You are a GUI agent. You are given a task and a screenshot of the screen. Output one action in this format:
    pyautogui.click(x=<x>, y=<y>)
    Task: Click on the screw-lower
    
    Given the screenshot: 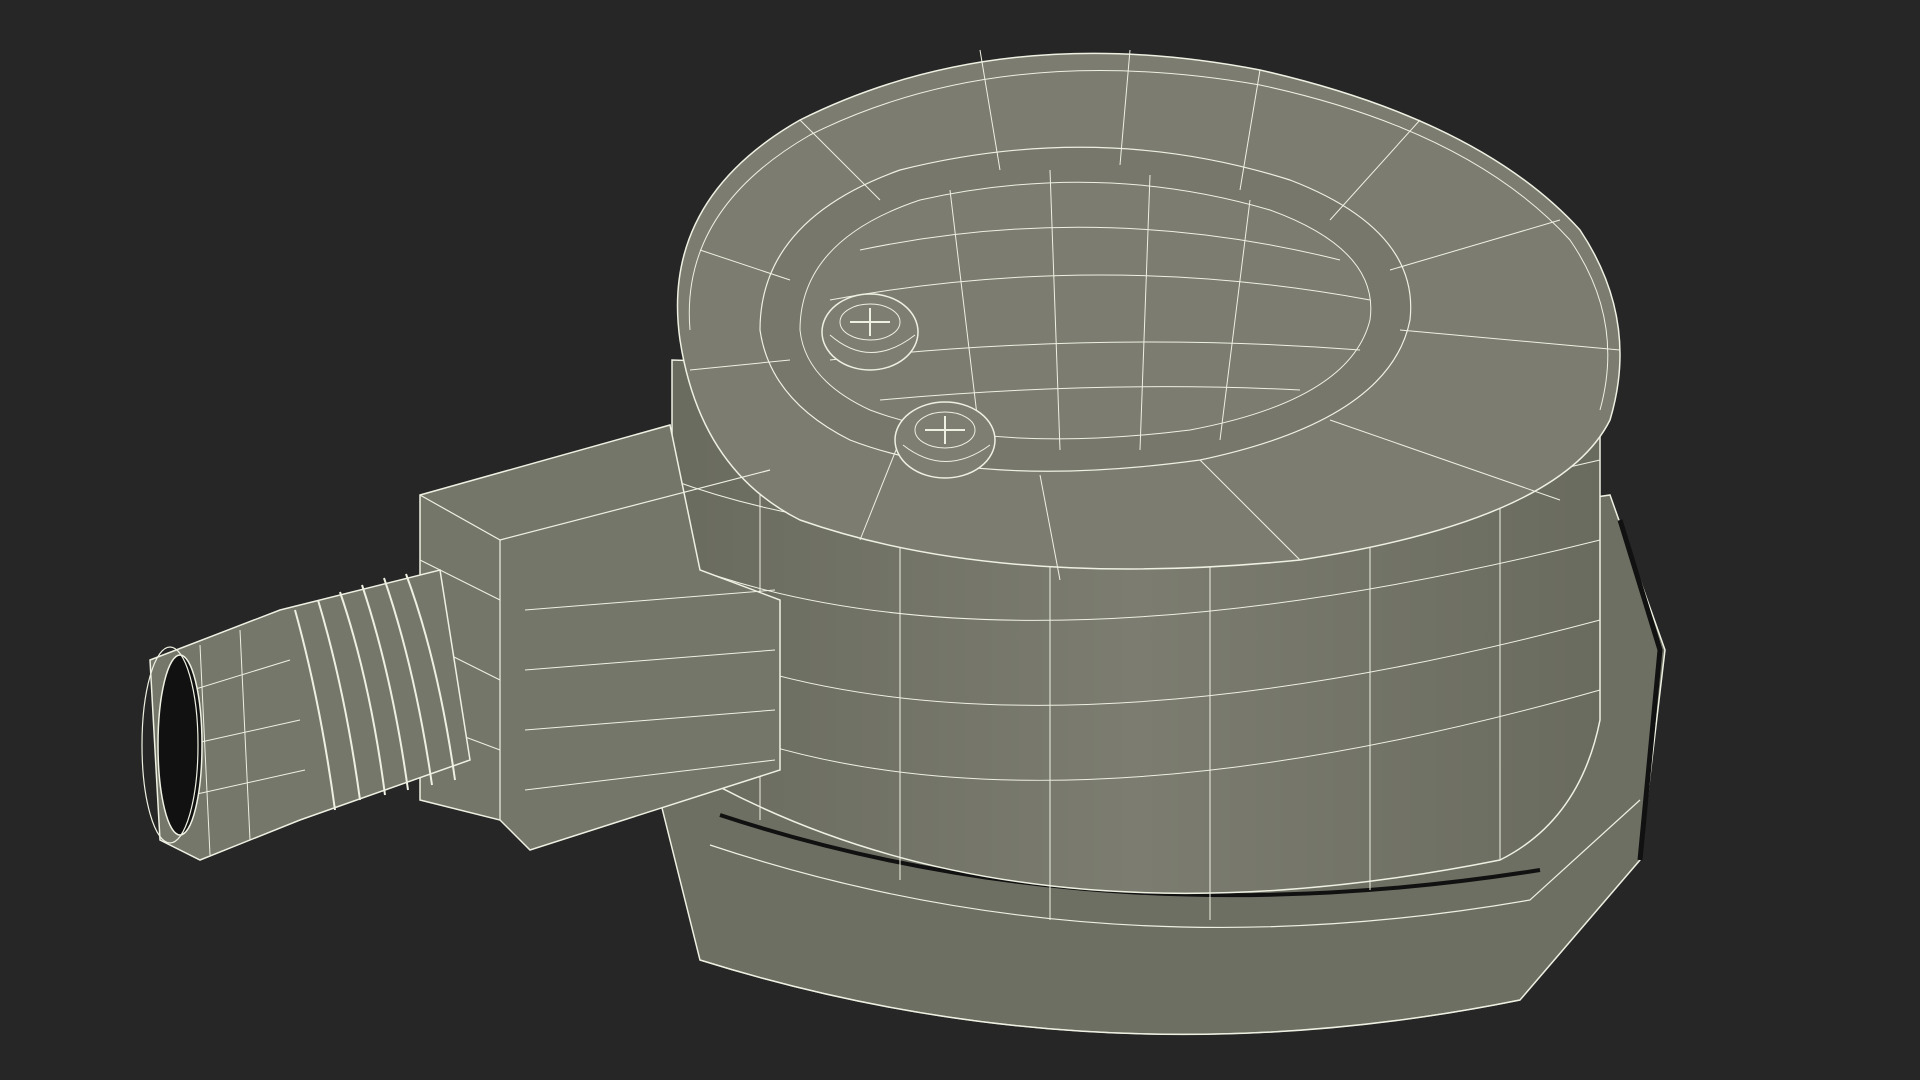 What is the action you would take?
    pyautogui.click(x=945, y=440)
    